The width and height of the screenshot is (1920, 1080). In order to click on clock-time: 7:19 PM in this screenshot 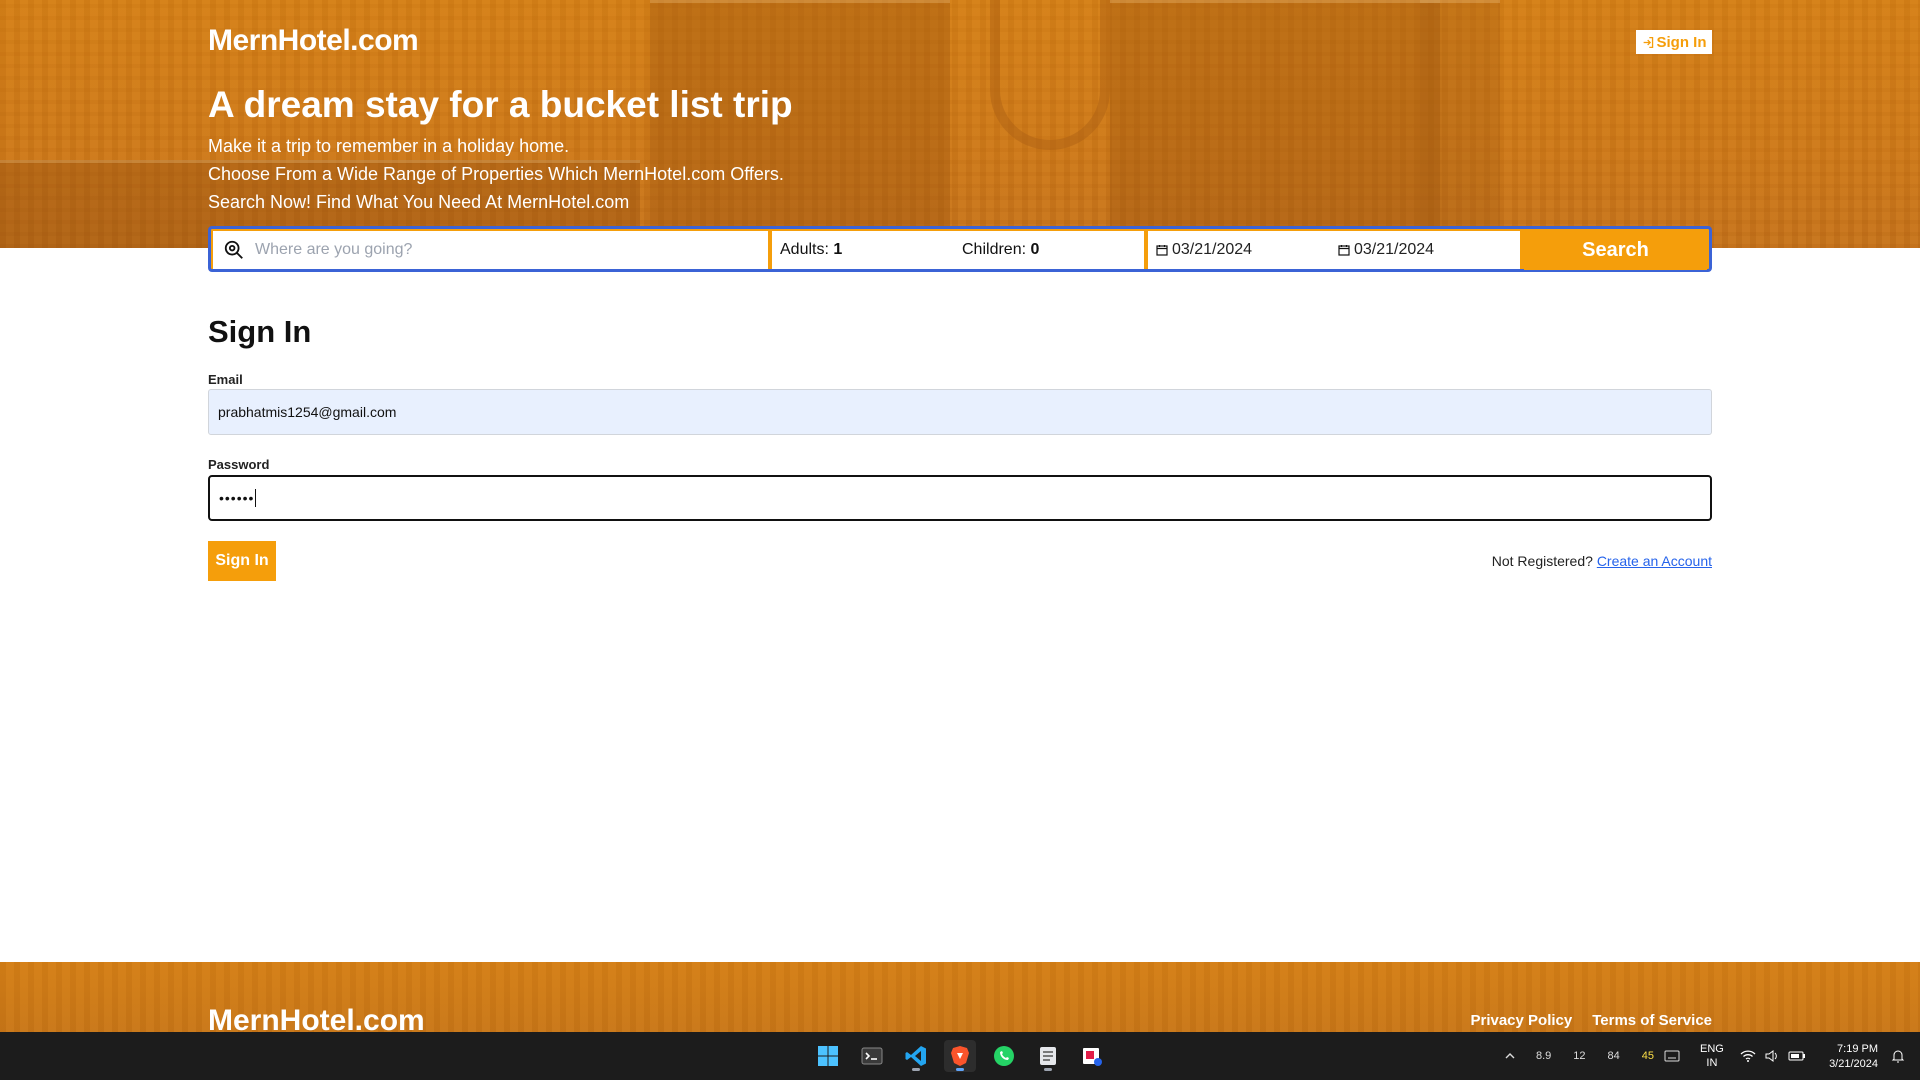, I will do `click(1857, 1049)`.